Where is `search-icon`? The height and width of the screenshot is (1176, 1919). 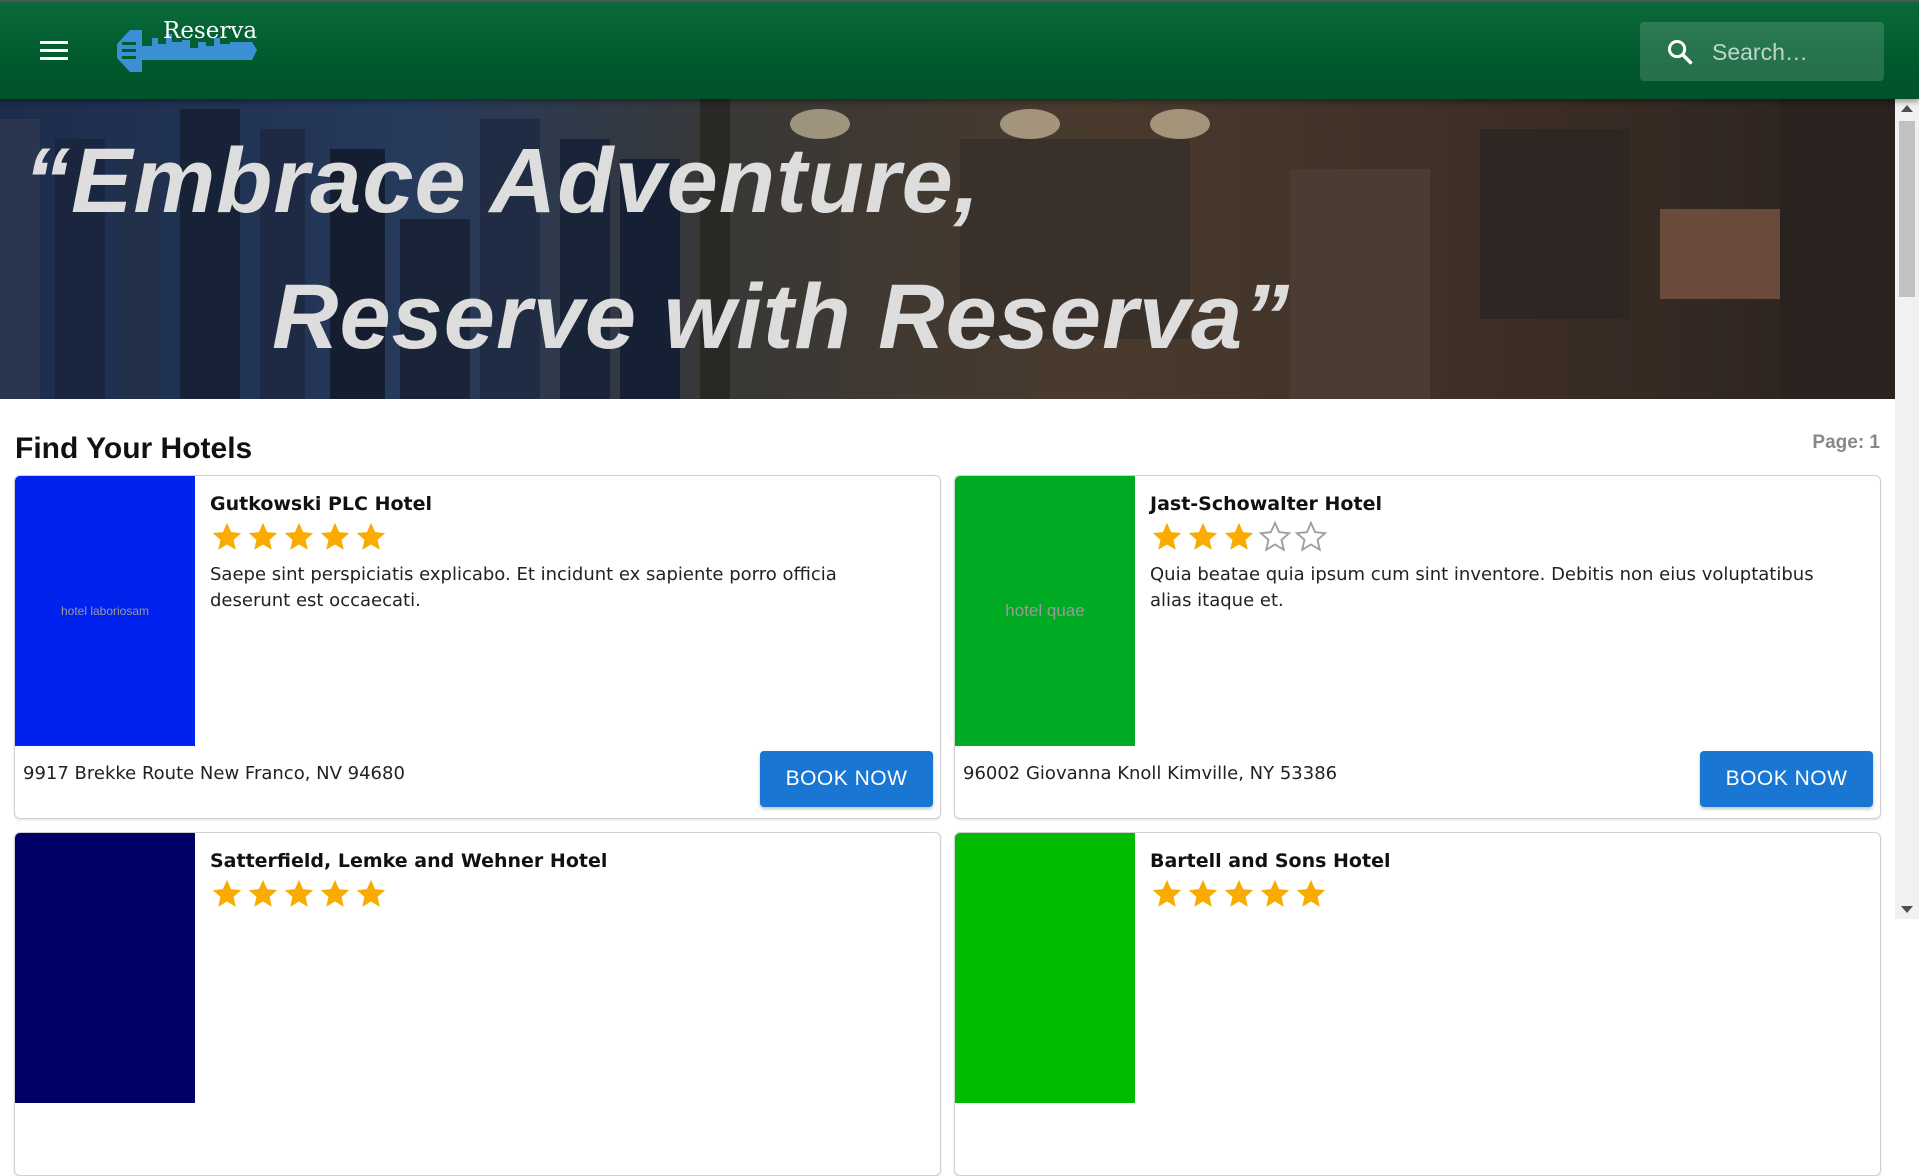
search-icon is located at coordinates (1680, 52).